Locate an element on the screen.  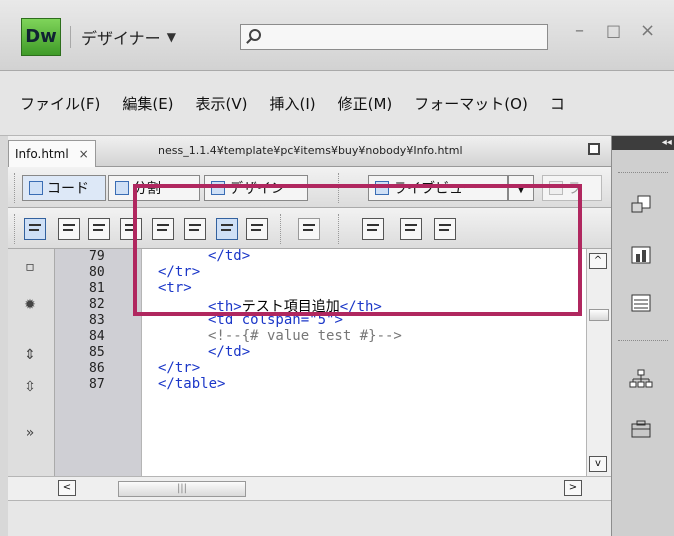
css-styles-icon is located at coordinates (641, 255).